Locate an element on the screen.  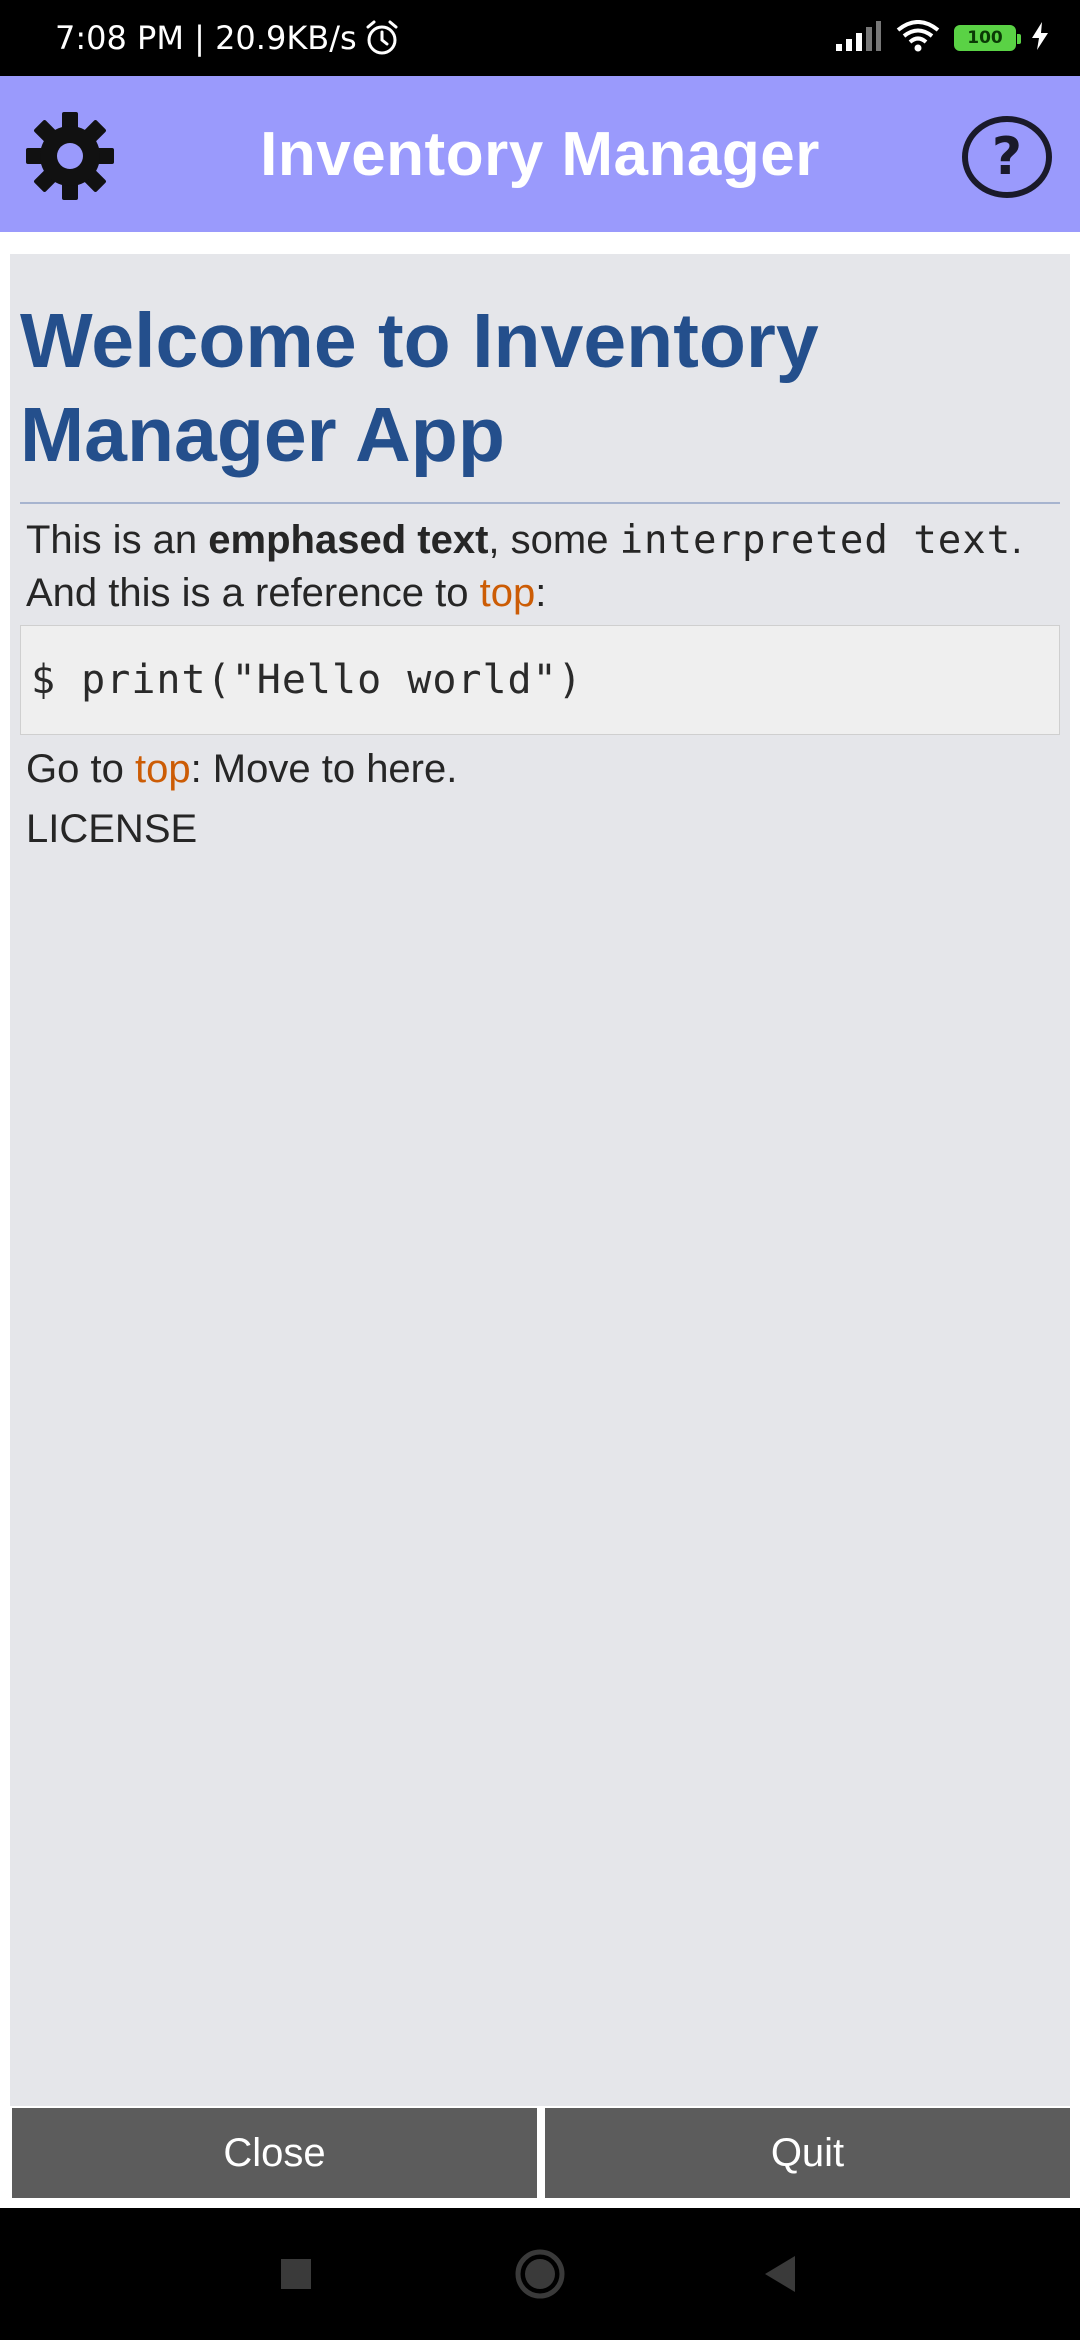
status-right: 100 is located at coordinates (942, 38).